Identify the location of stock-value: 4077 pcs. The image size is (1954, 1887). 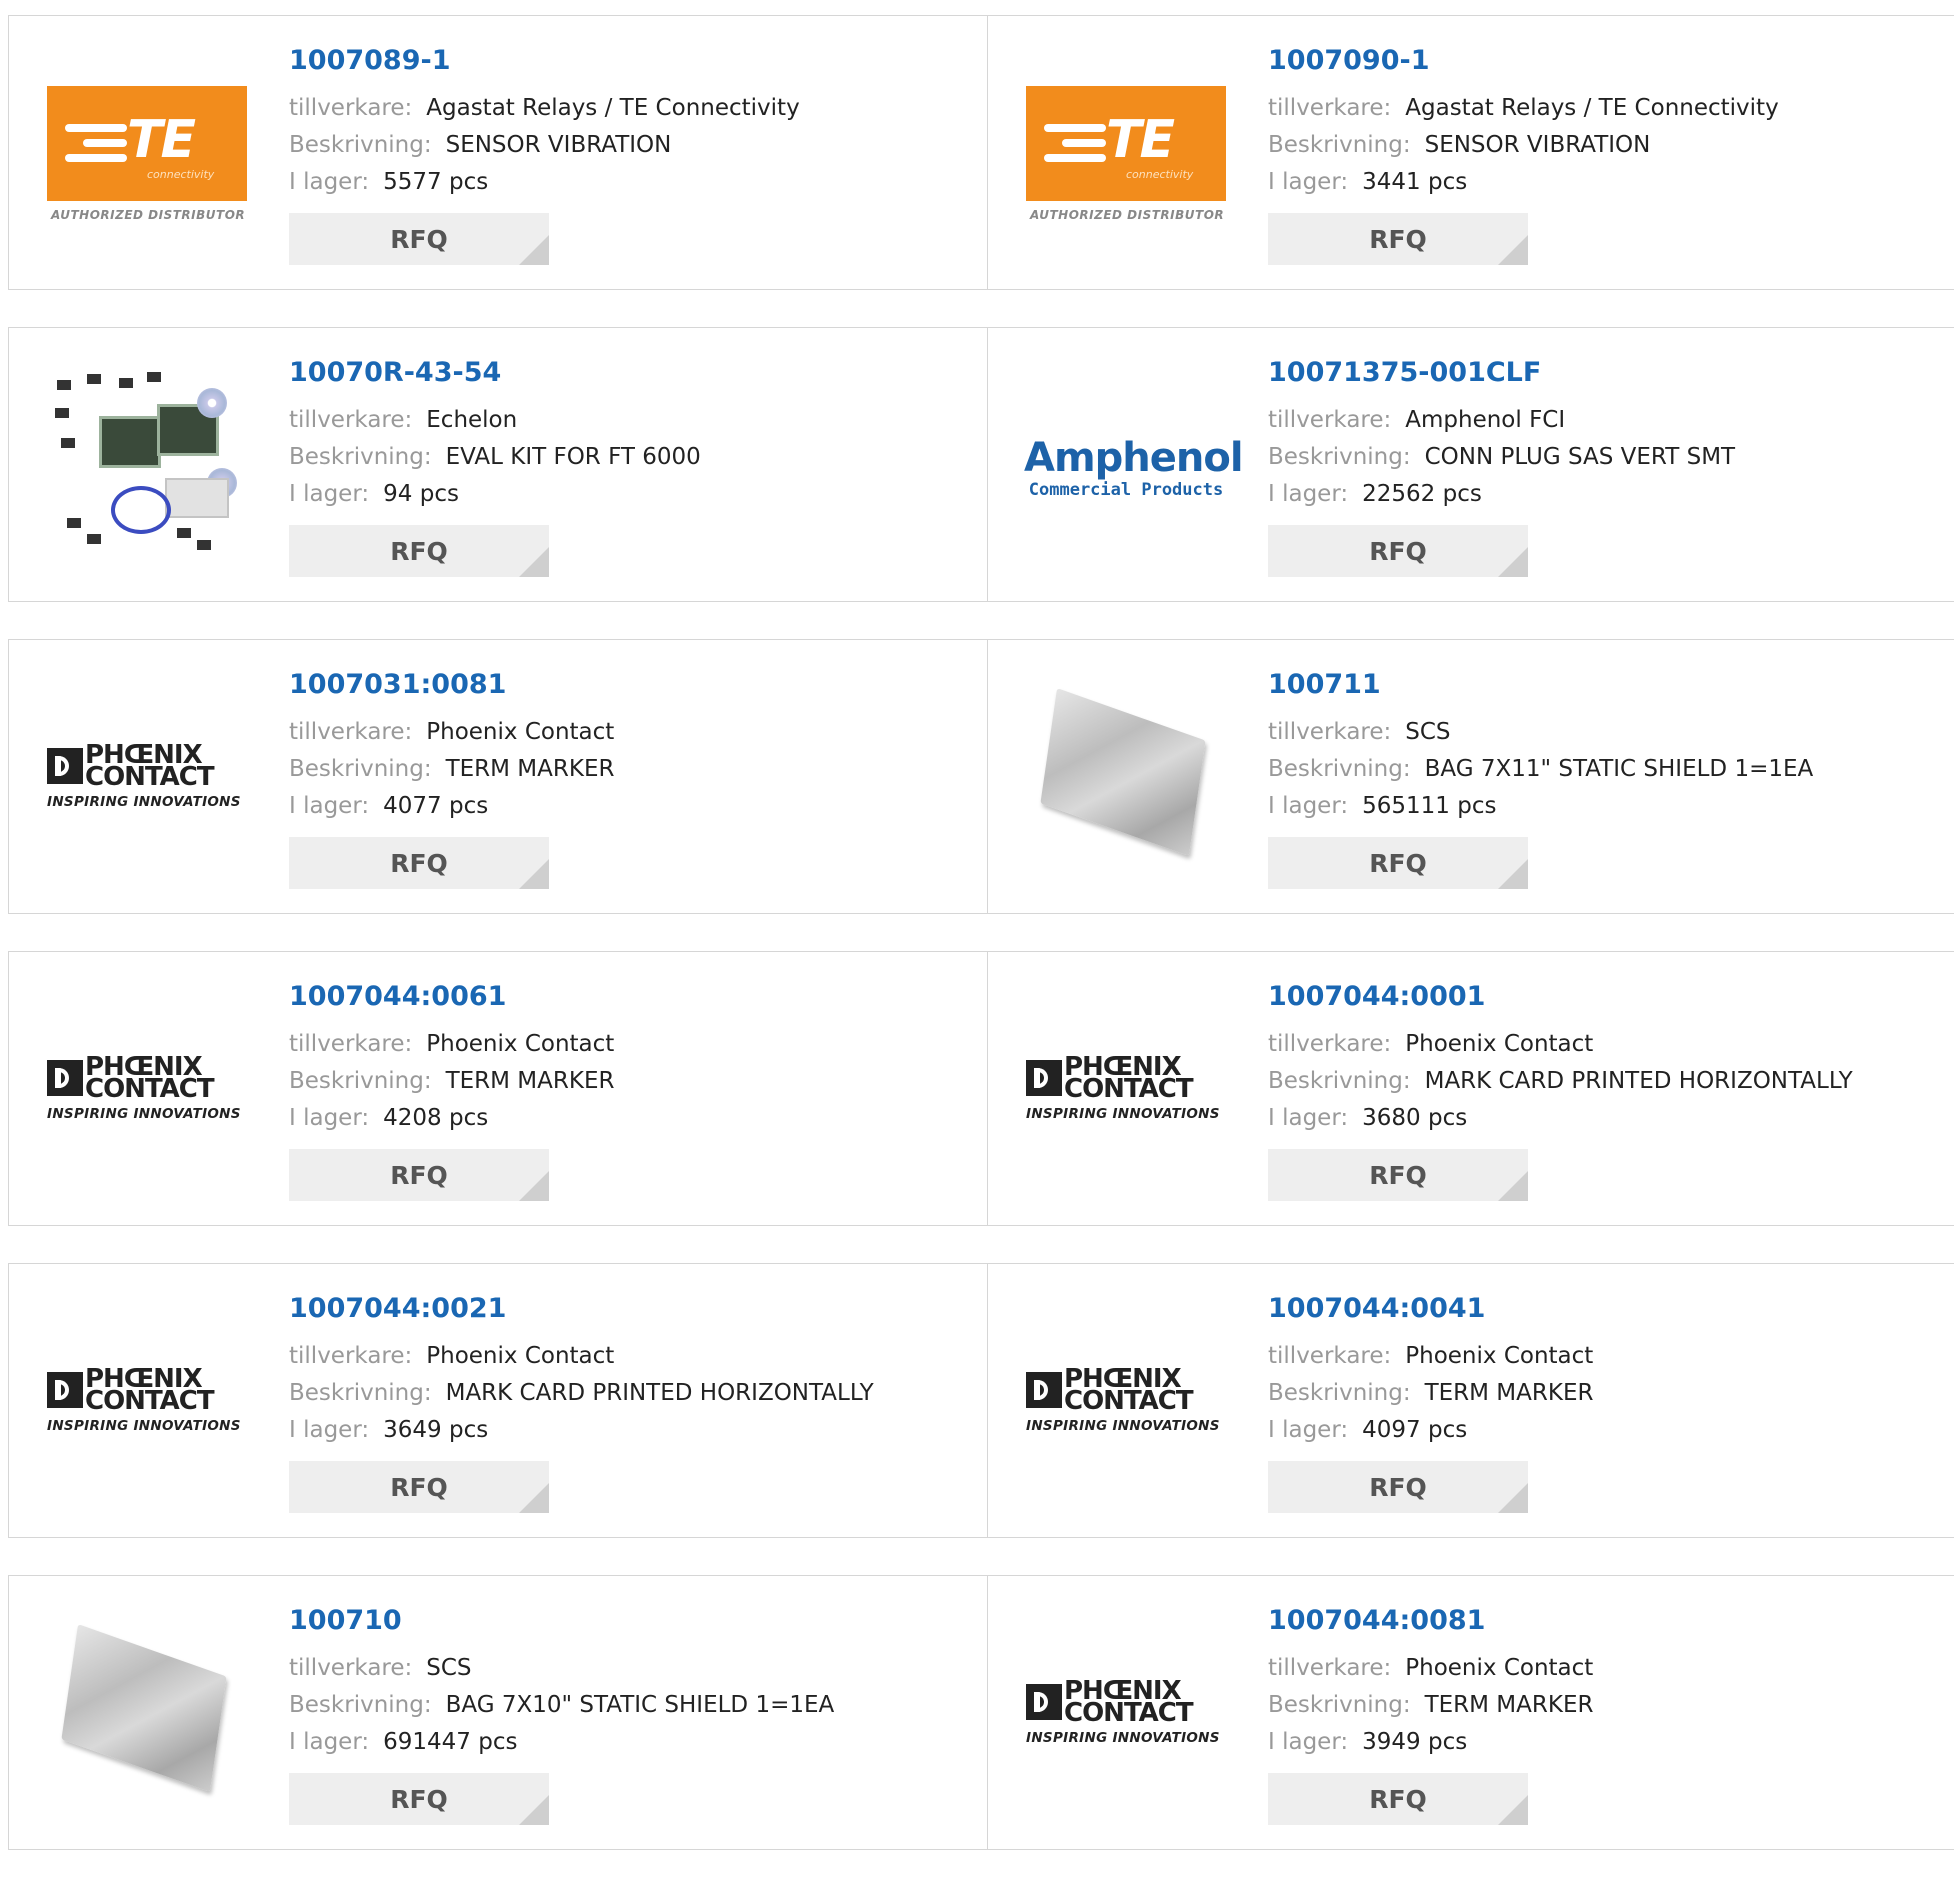
(436, 806).